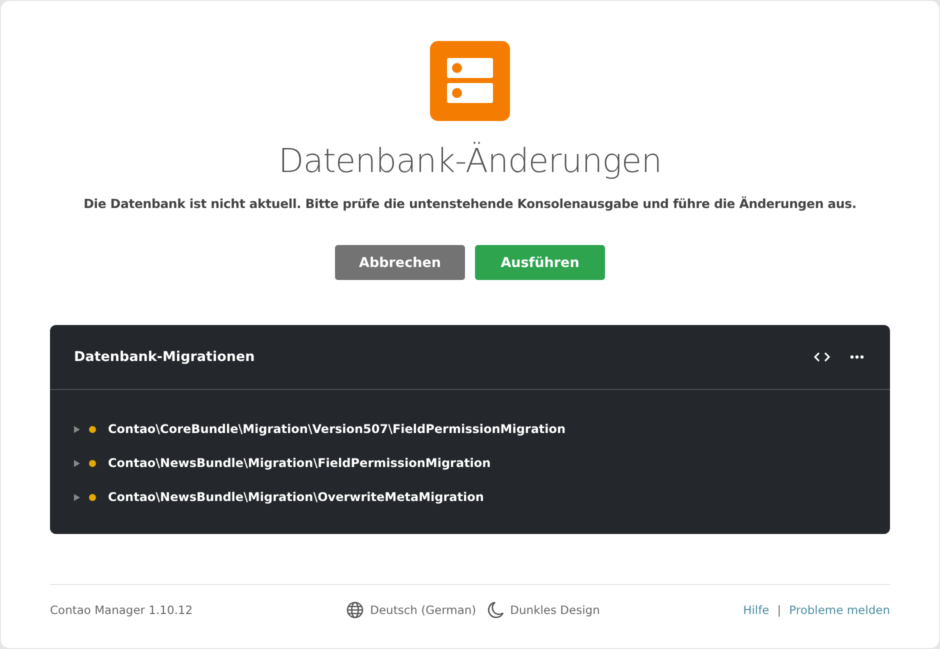  I want to click on migration-name: Contao\NewsBundle\Migration\OverwriteMetaMigration, so click(296, 497).